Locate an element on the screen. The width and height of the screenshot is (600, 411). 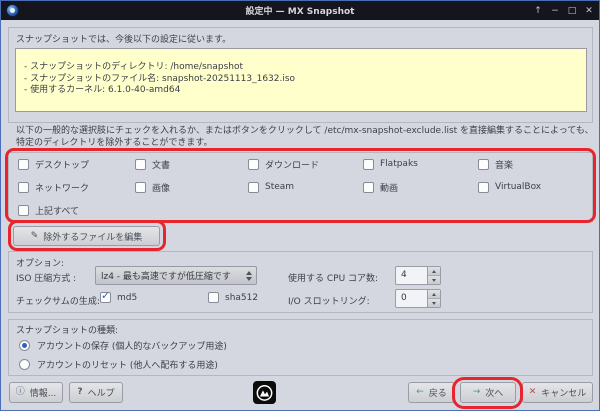
radio-label: アカウントのリセット (他人へ配布する用途) is located at coordinates (127, 366).